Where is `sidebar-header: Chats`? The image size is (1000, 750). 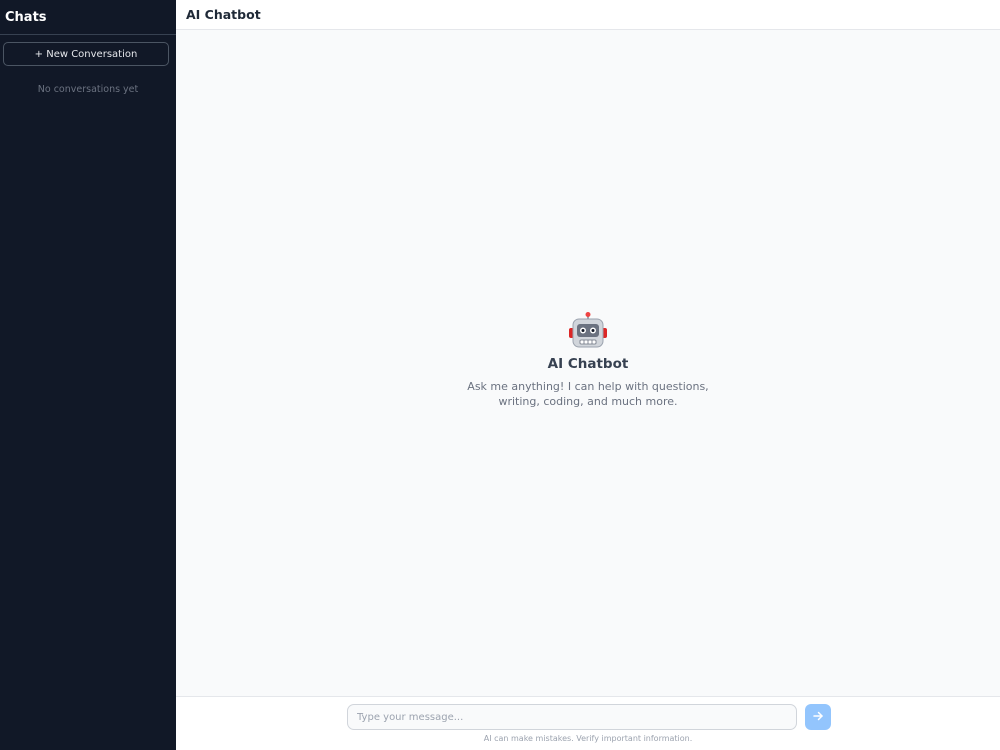 sidebar-header: Chats is located at coordinates (88, 17).